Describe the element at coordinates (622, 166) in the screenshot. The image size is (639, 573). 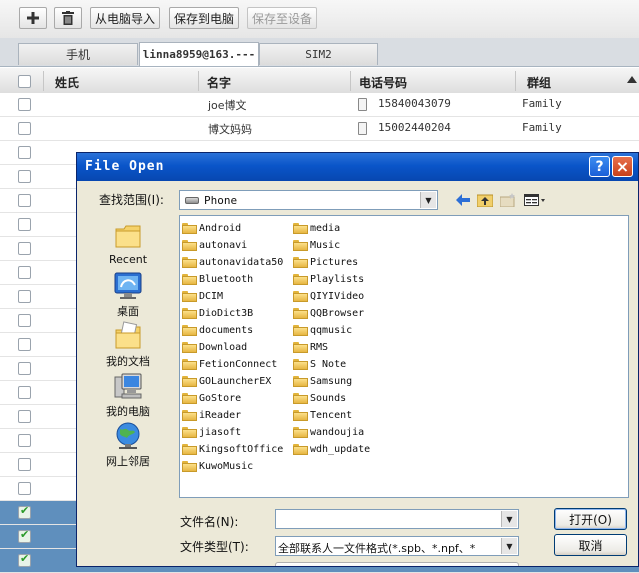
I see `close-button: ×` at that location.